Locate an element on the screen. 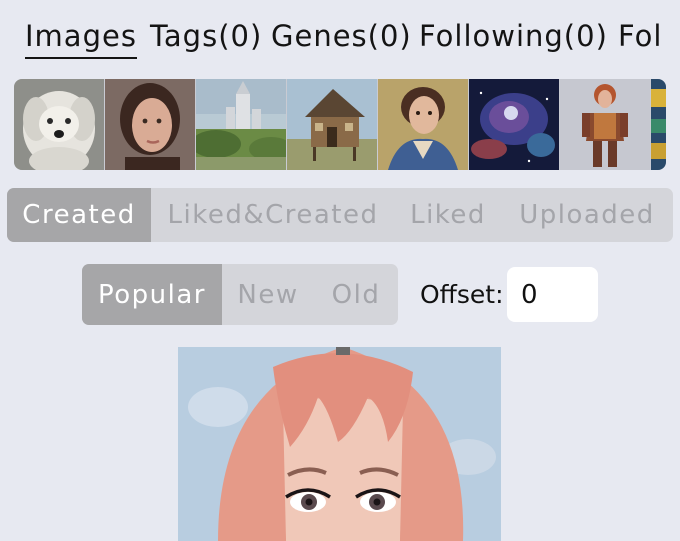 This screenshot has height=541, width=680. sort-new: New is located at coordinates (268, 294).